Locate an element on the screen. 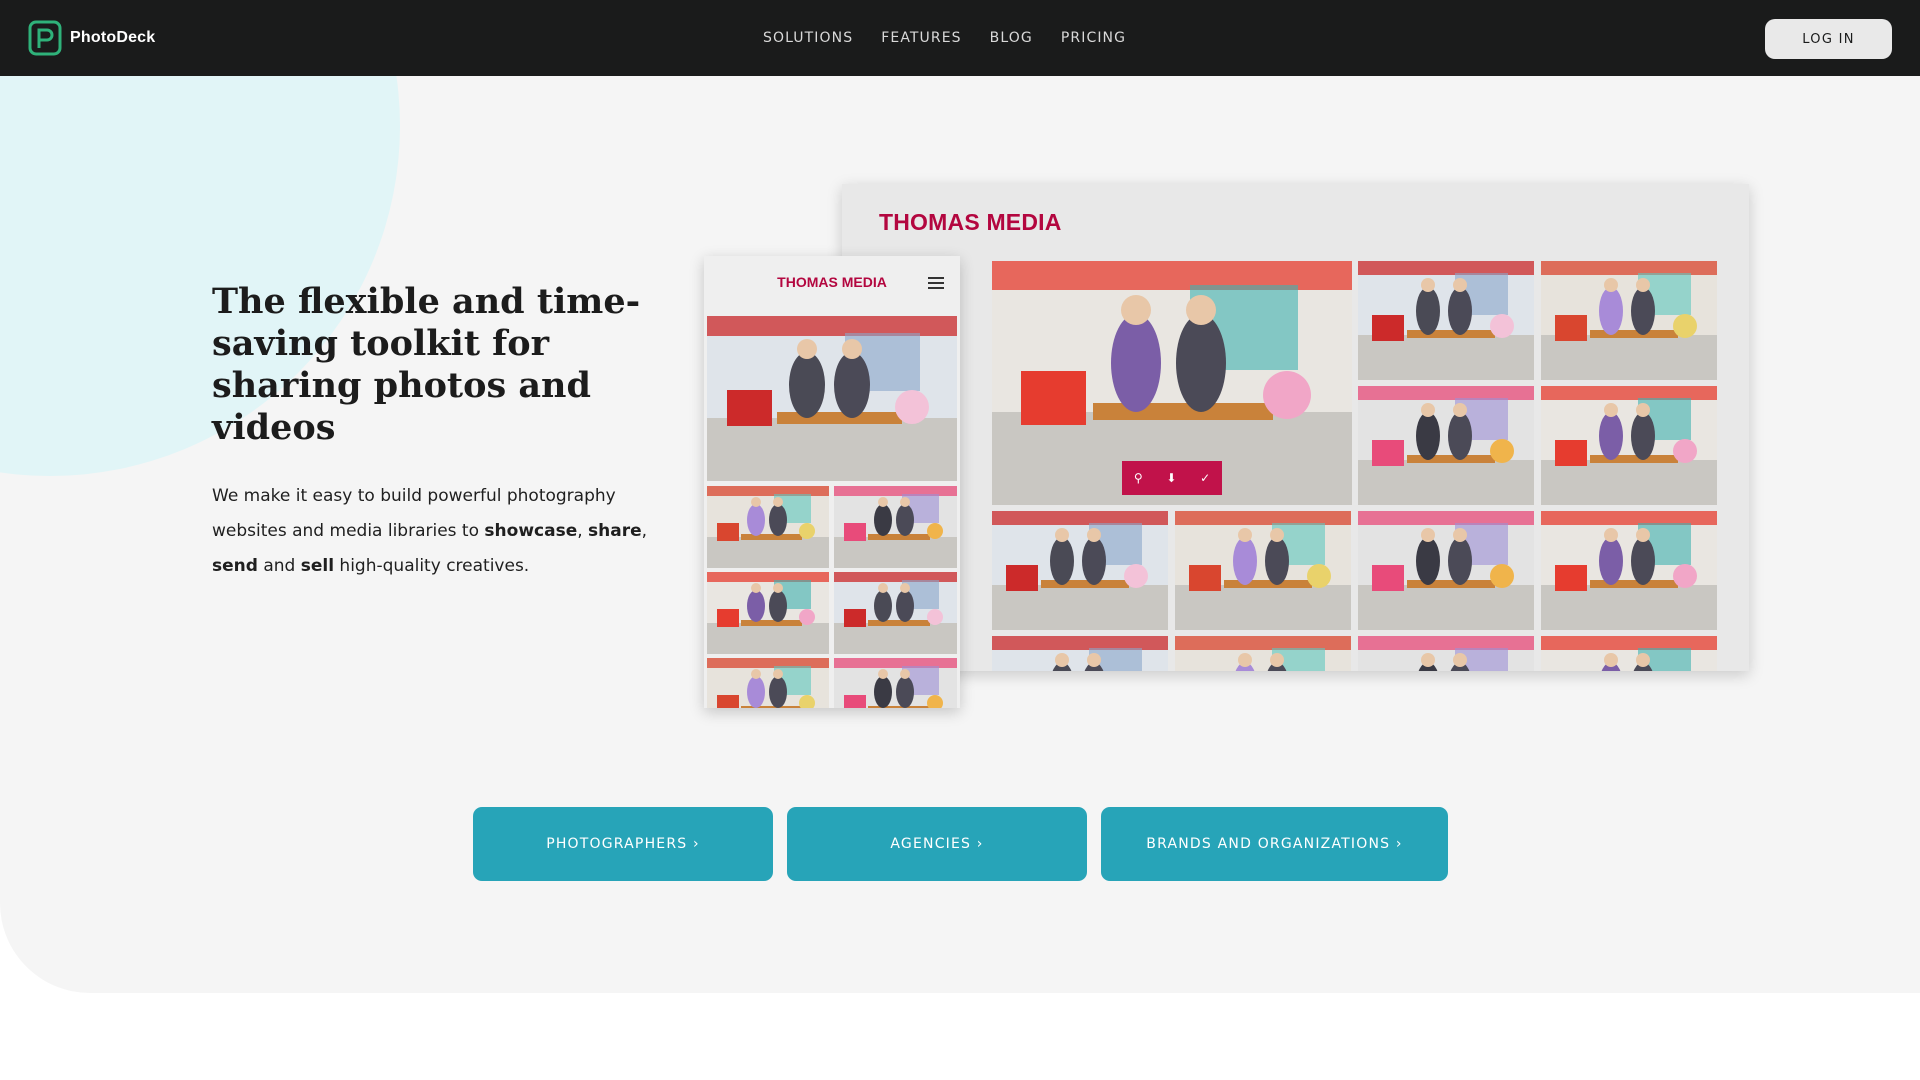  lead-share: share is located at coordinates (615, 531).